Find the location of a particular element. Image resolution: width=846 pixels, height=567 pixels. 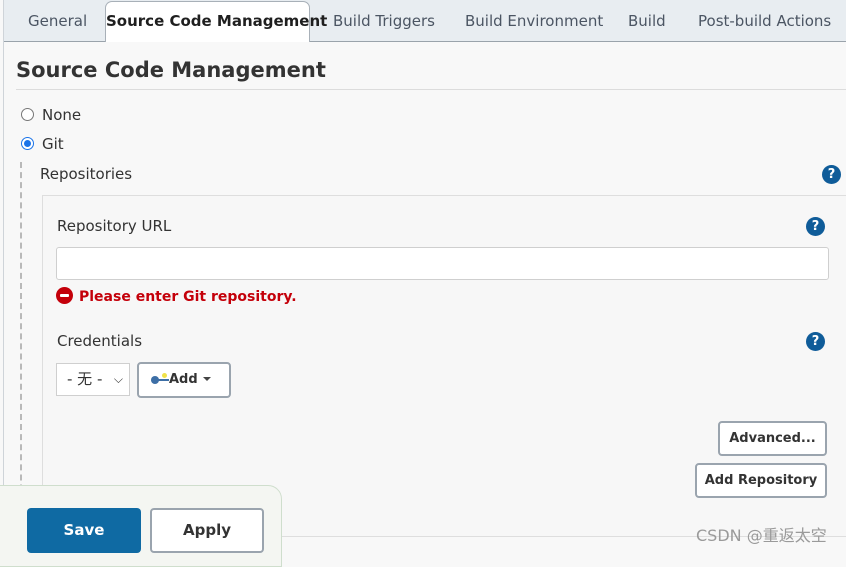

repository-url-input is located at coordinates (442, 263).